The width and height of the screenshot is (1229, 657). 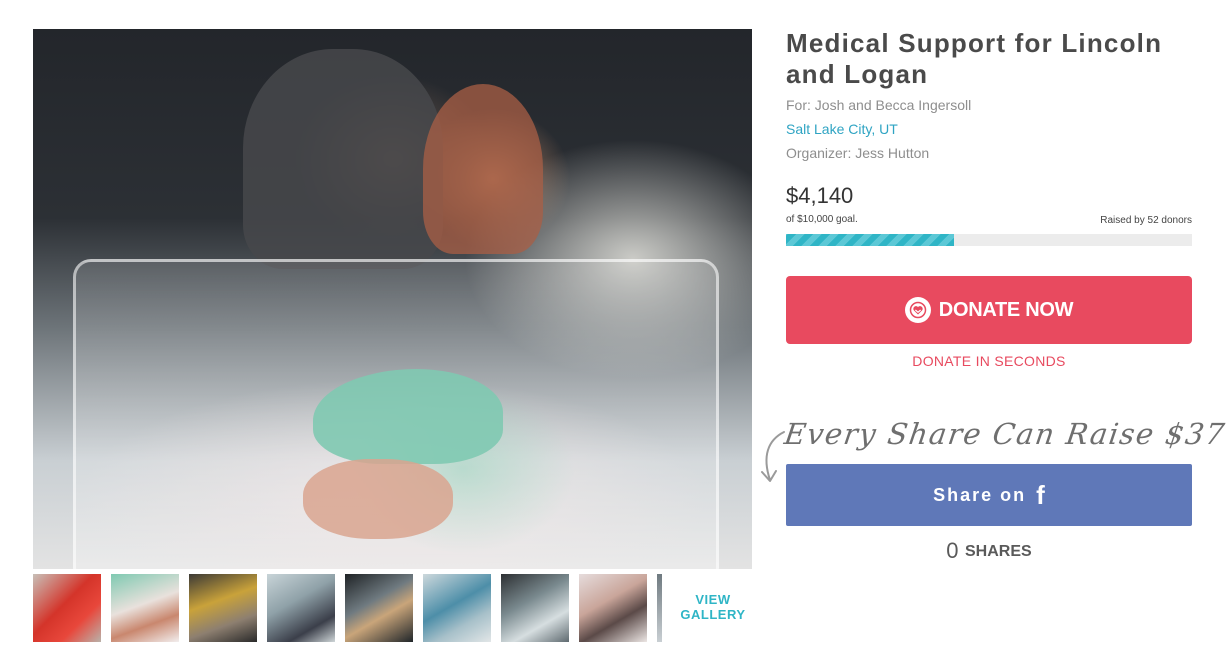 I want to click on share-button-label: Share on, so click(x=980, y=494).